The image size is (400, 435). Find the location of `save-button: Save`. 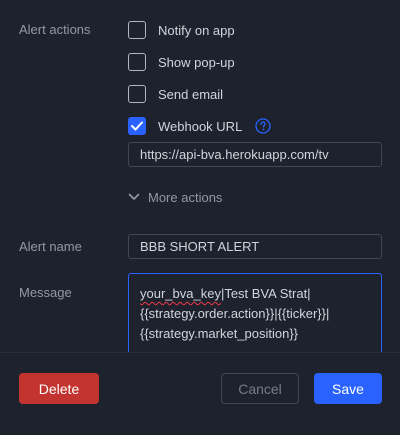

save-button: Save is located at coordinates (348, 388).